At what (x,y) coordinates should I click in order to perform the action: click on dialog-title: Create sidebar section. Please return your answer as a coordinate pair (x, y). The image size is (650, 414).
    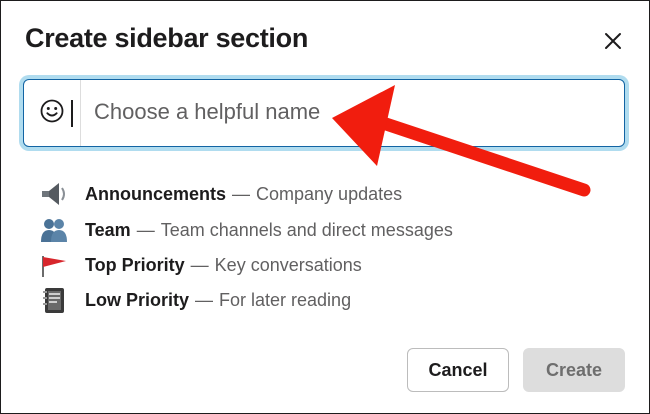
    Looking at the image, I should click on (167, 38).